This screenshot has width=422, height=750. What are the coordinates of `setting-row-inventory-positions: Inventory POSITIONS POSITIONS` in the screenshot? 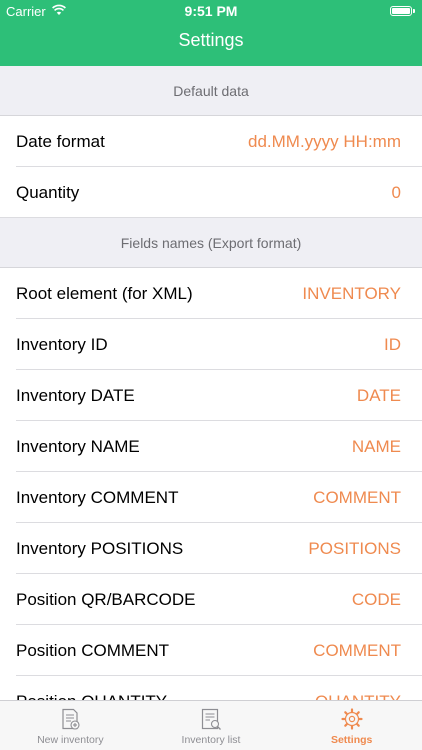 It's located at (211, 548).